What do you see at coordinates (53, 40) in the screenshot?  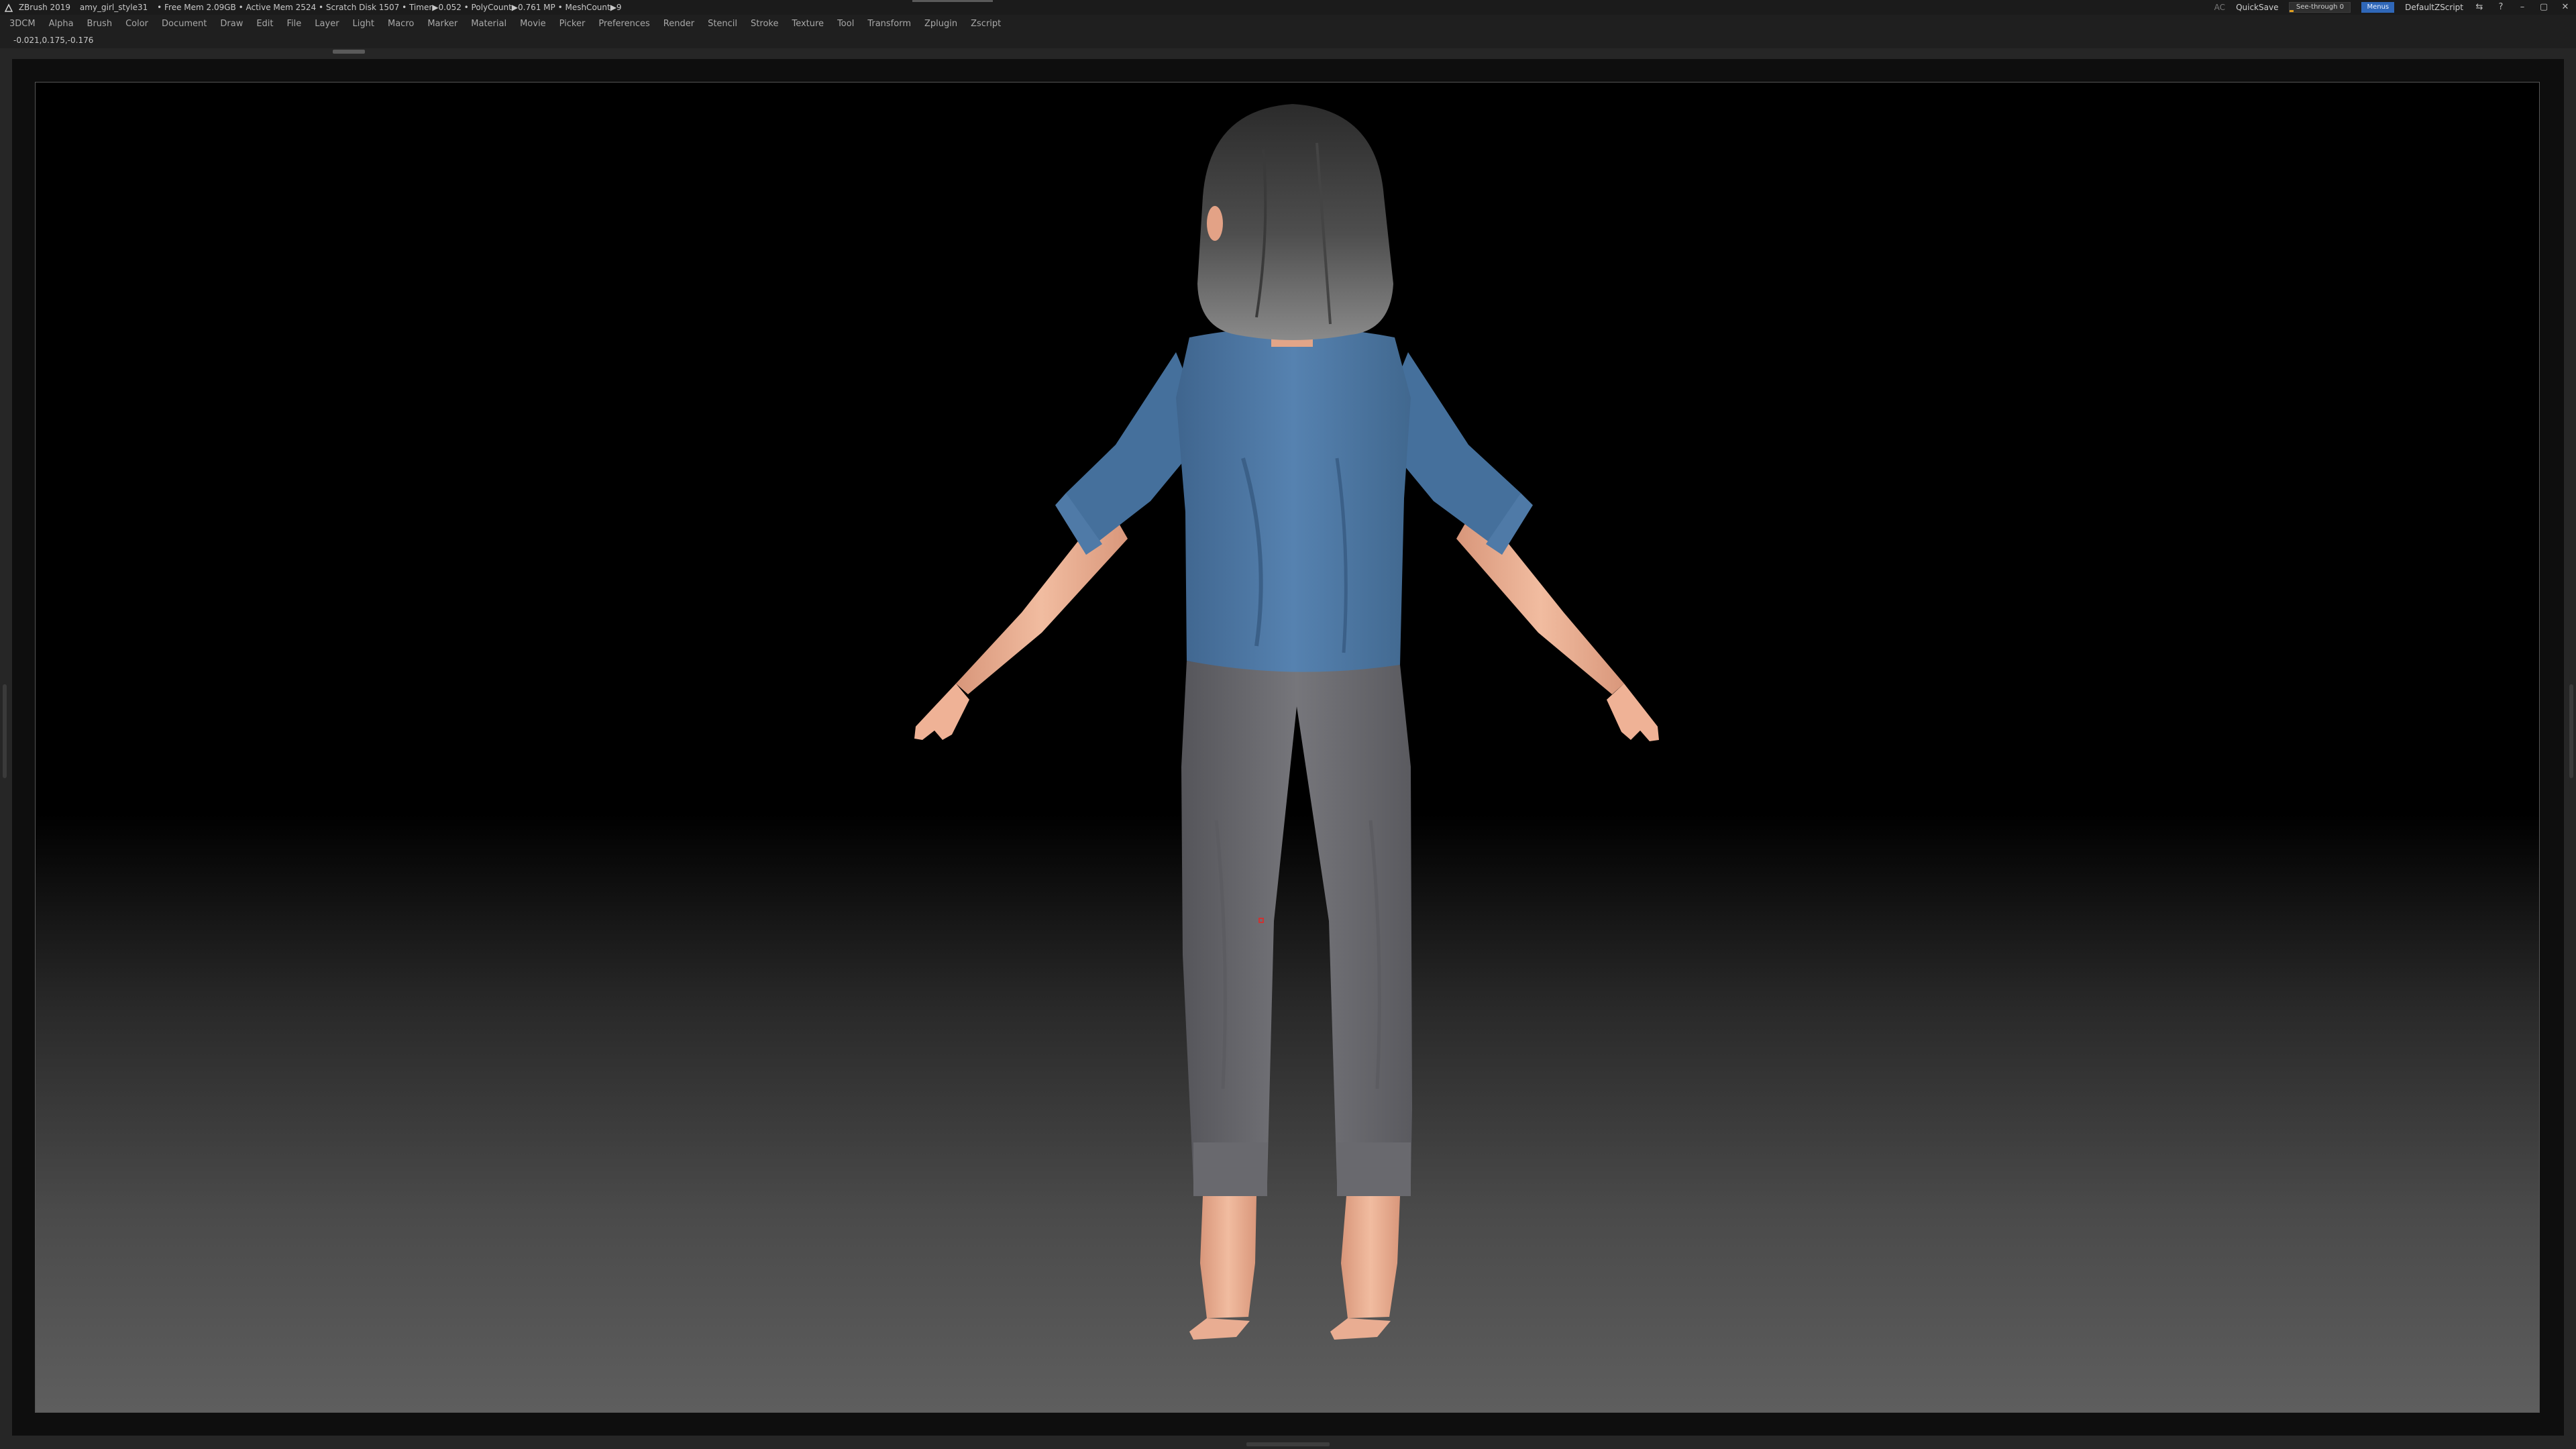 I see `cursor-coordinates: -0.021,0.175,-0.176` at bounding box center [53, 40].